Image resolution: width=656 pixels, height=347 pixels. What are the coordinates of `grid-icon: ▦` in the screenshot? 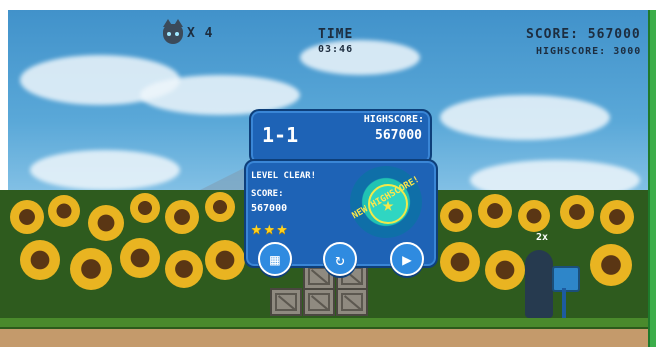 It's located at (275, 259).